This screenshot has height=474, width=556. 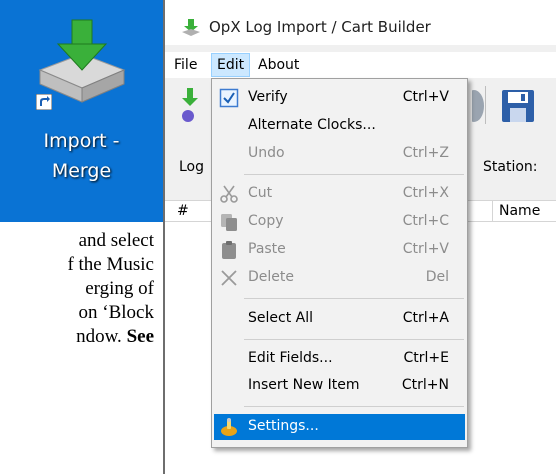 What do you see at coordinates (82, 61) in the screenshot?
I see `import-merge-icon` at bounding box center [82, 61].